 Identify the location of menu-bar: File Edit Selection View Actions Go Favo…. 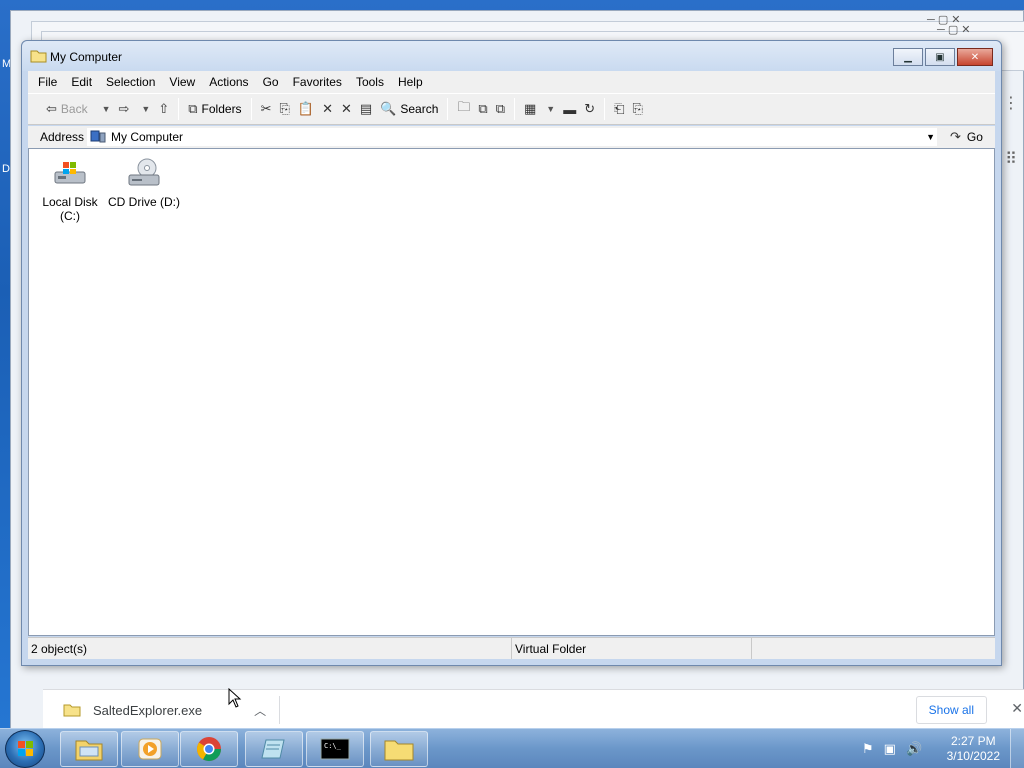
(511, 82).